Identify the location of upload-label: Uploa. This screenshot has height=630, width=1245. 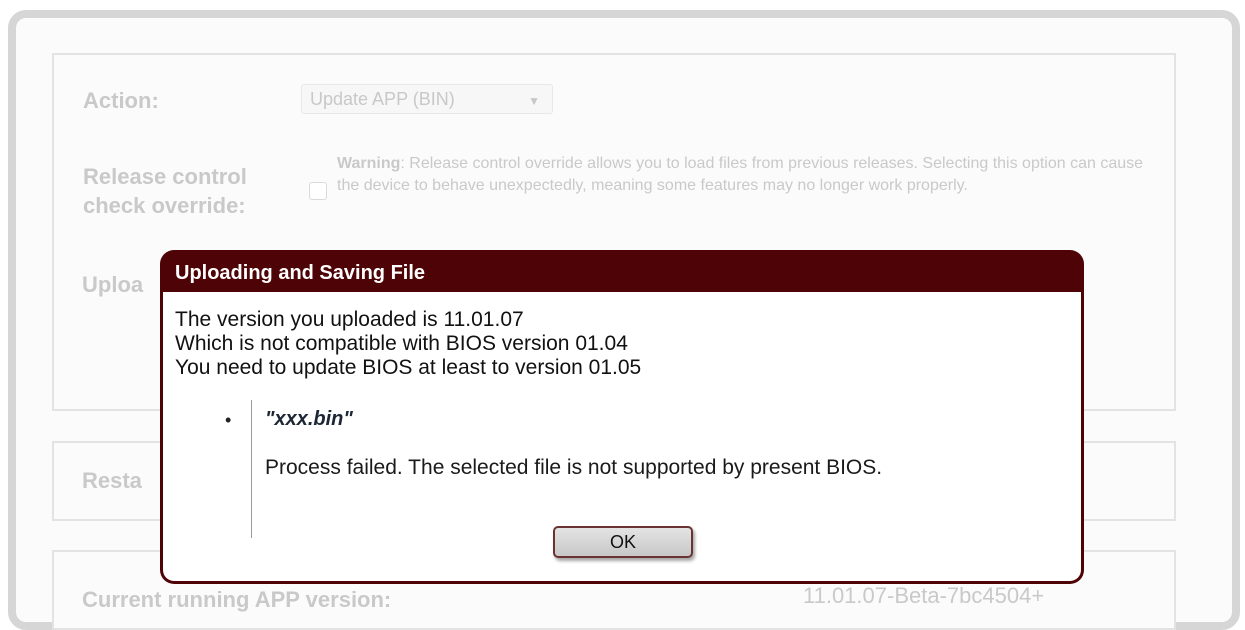
(113, 284).